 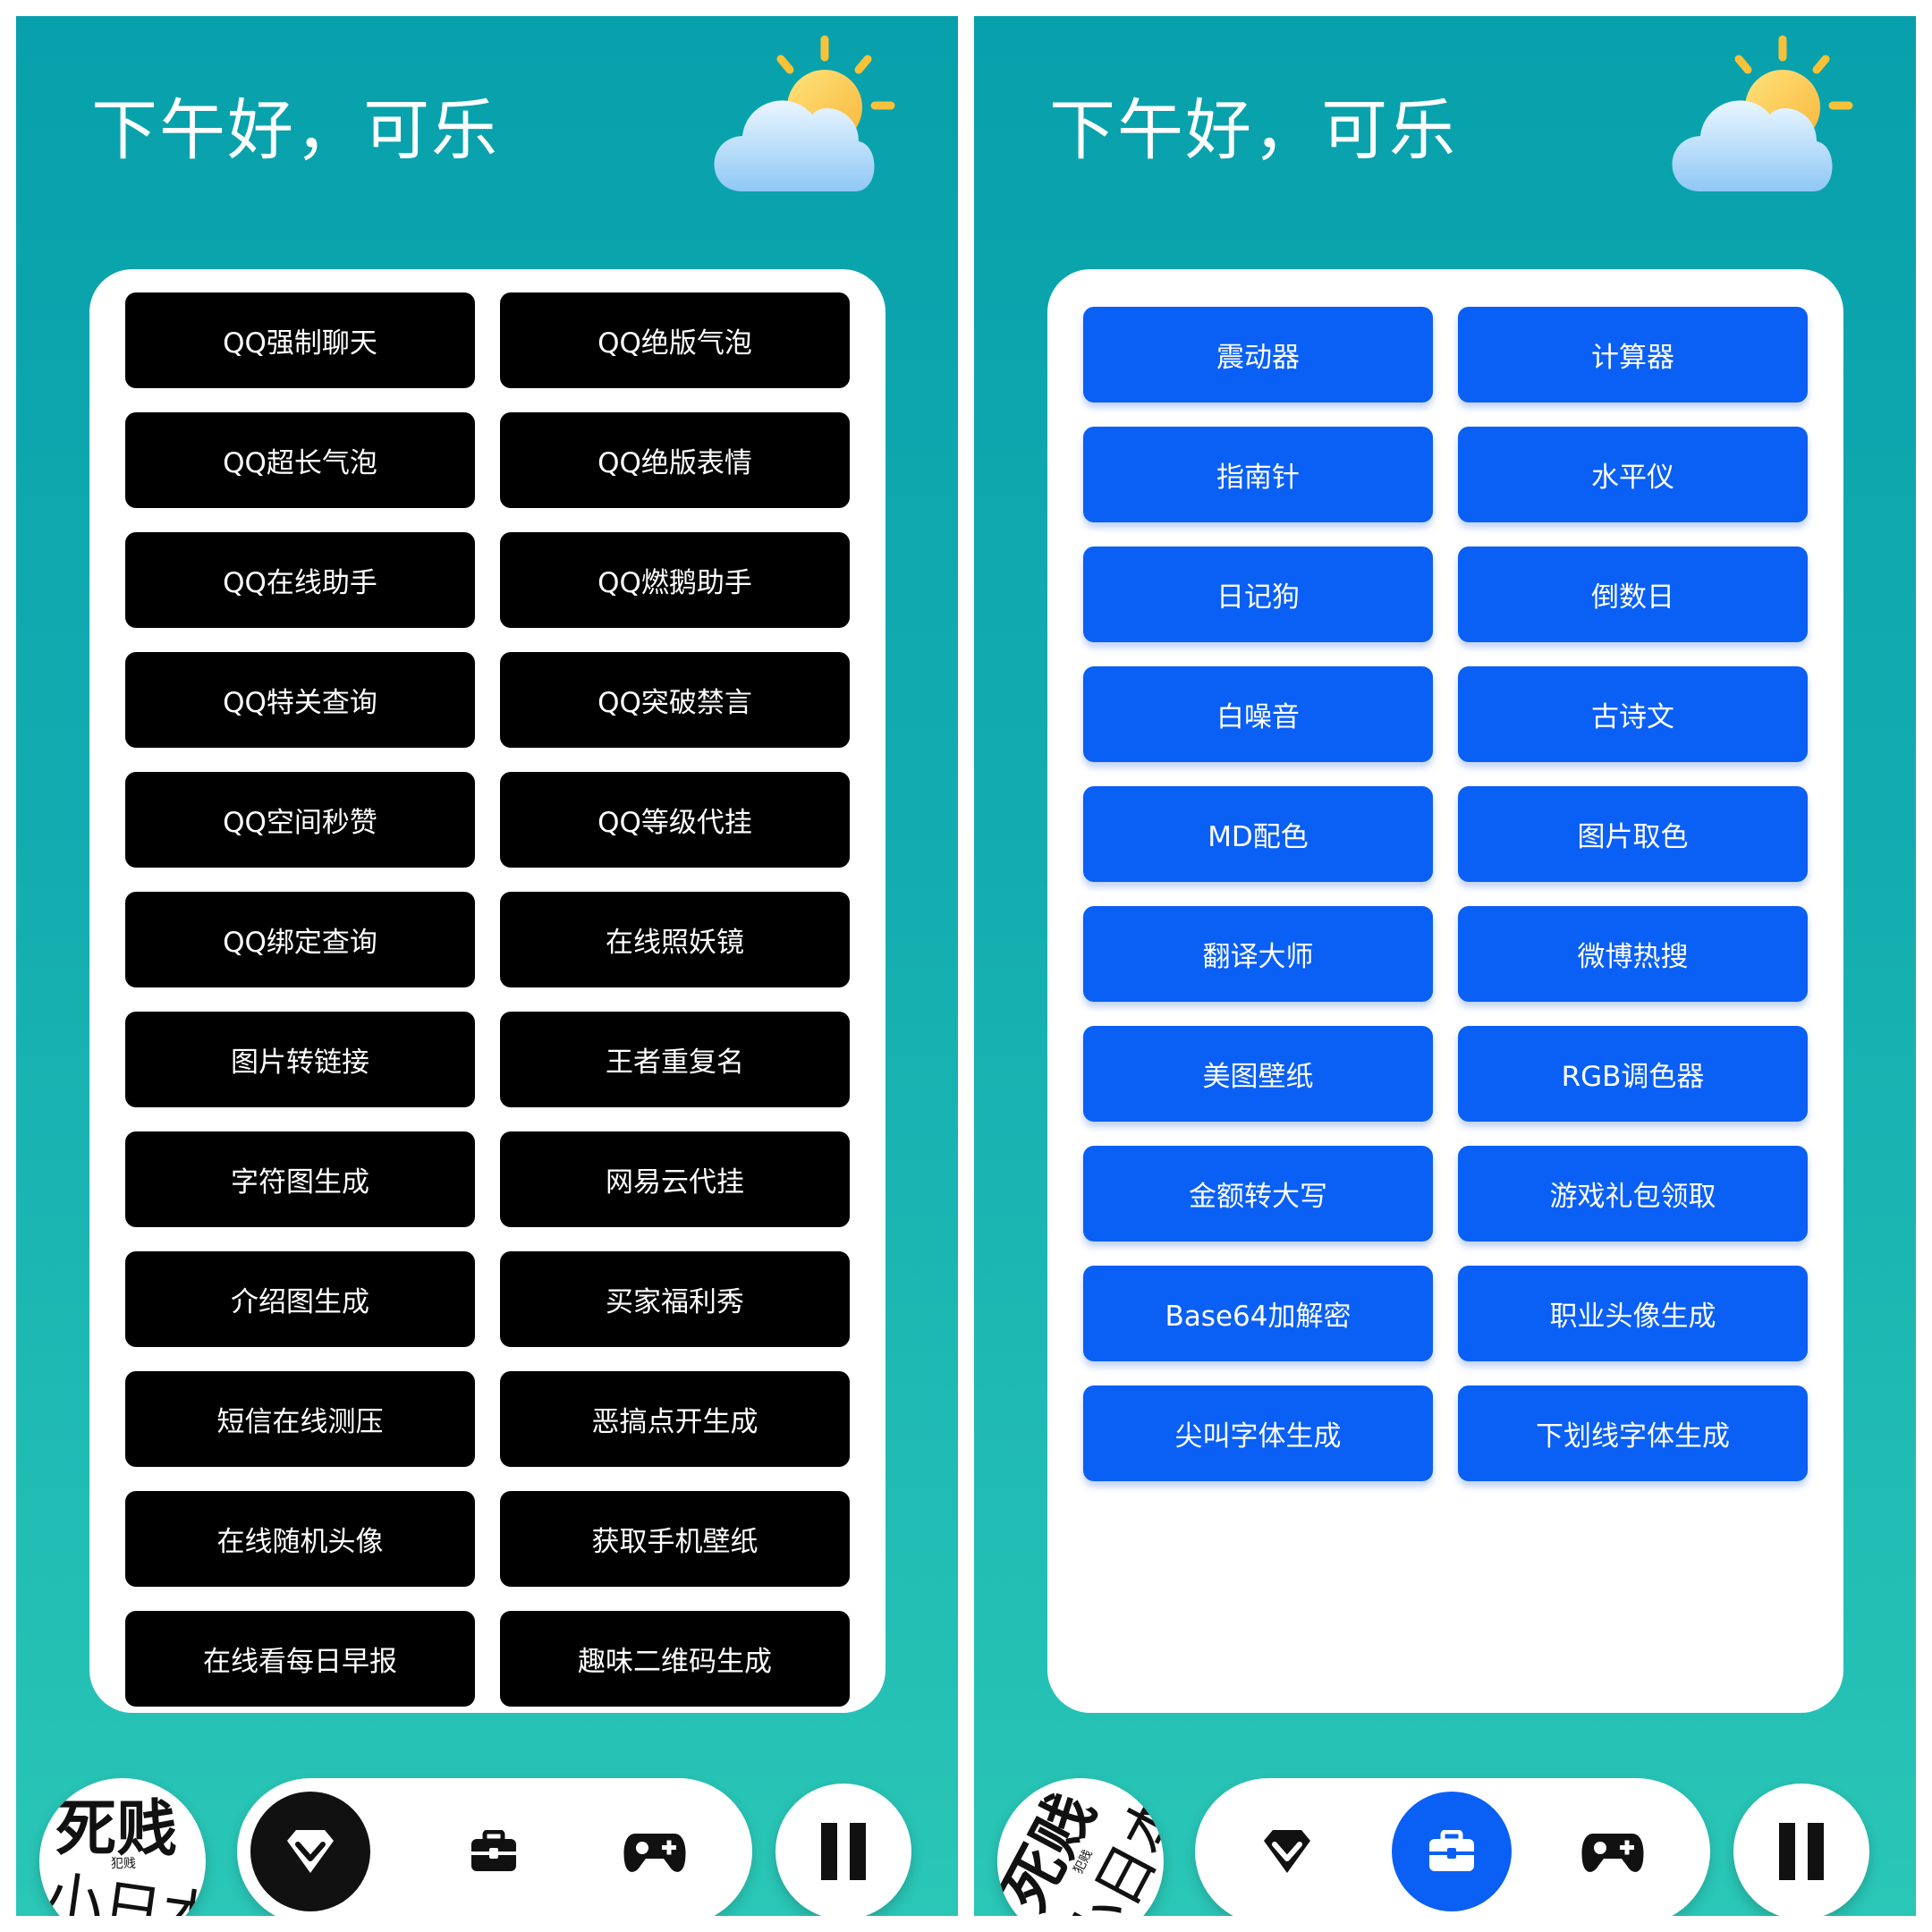 I want to click on tool-button: 在线照妖镜, so click(x=675, y=939).